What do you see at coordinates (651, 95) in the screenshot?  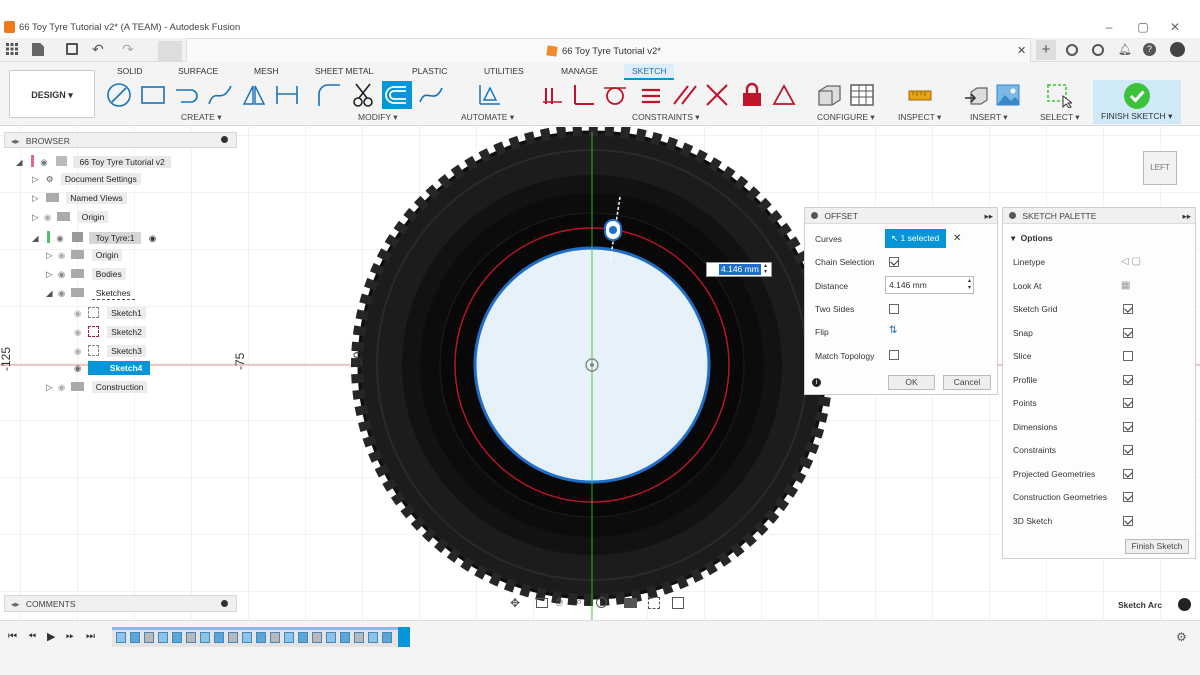 I see `equal-constraint-icon` at bounding box center [651, 95].